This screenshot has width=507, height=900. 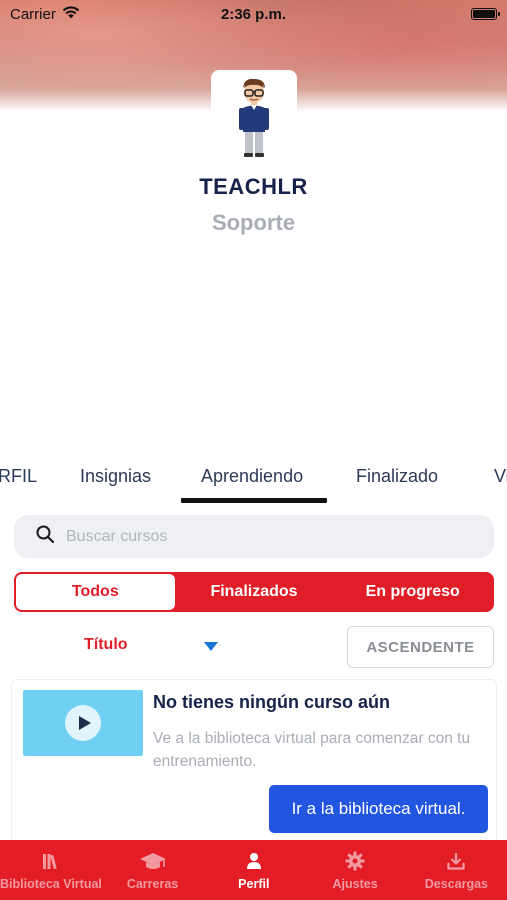 I want to click on nav-perfil: Perfil, so click(x=253, y=870).